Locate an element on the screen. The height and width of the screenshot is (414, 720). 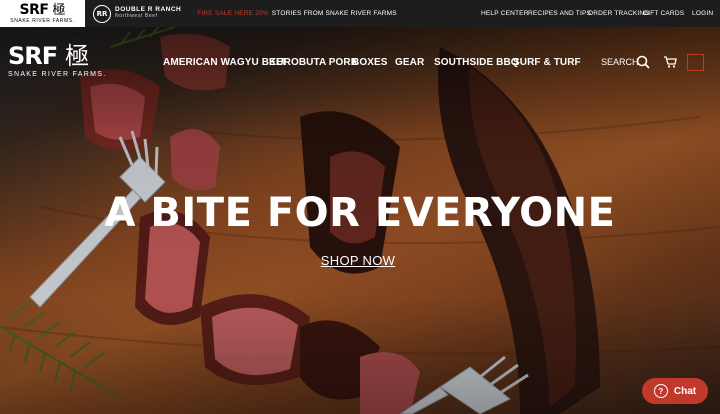
srf-logo-kanji: 極 is located at coordinates (59, 10).